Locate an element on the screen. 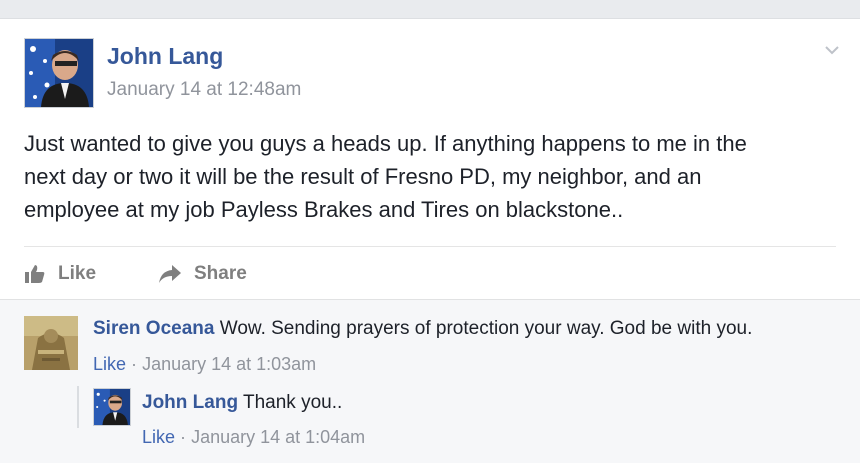  share-label: Share is located at coordinates (220, 273).